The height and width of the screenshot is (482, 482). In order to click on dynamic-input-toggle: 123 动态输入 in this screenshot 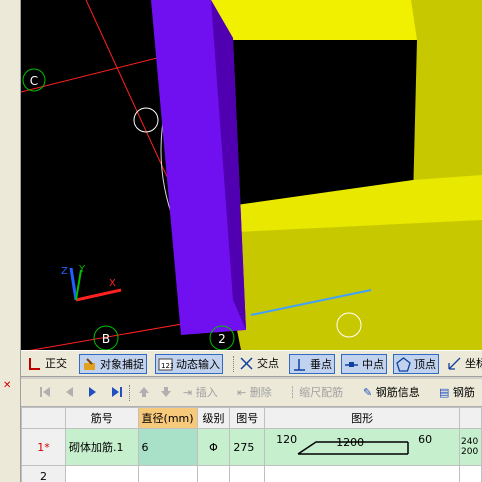, I will do `click(189, 364)`.